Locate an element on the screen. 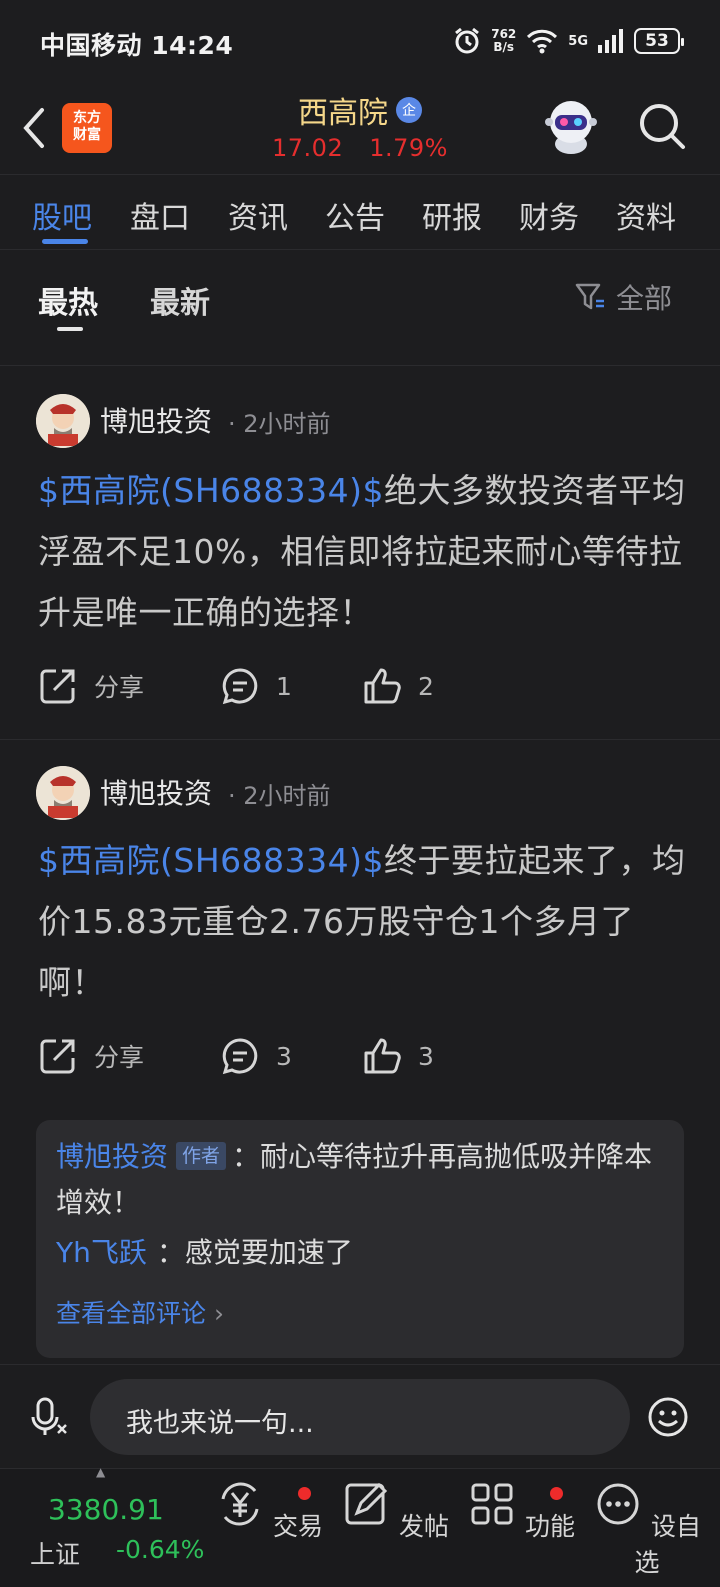 This screenshot has height=1587, width=720. sort-indicator is located at coordinates (70, 329).